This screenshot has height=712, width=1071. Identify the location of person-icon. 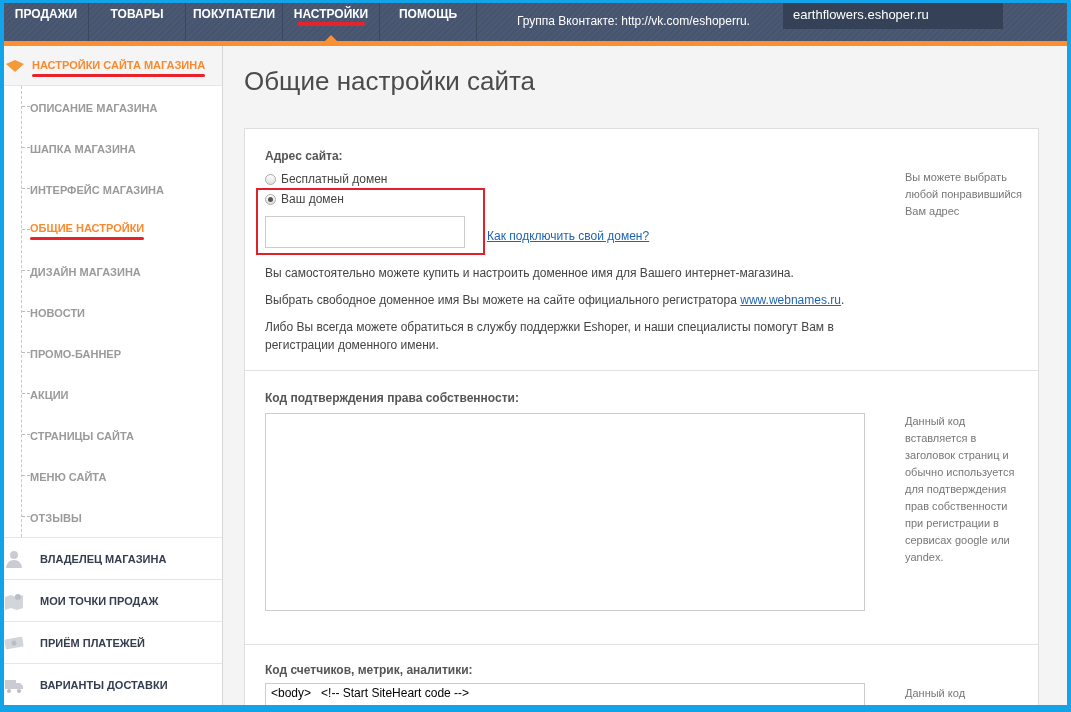
(14, 558).